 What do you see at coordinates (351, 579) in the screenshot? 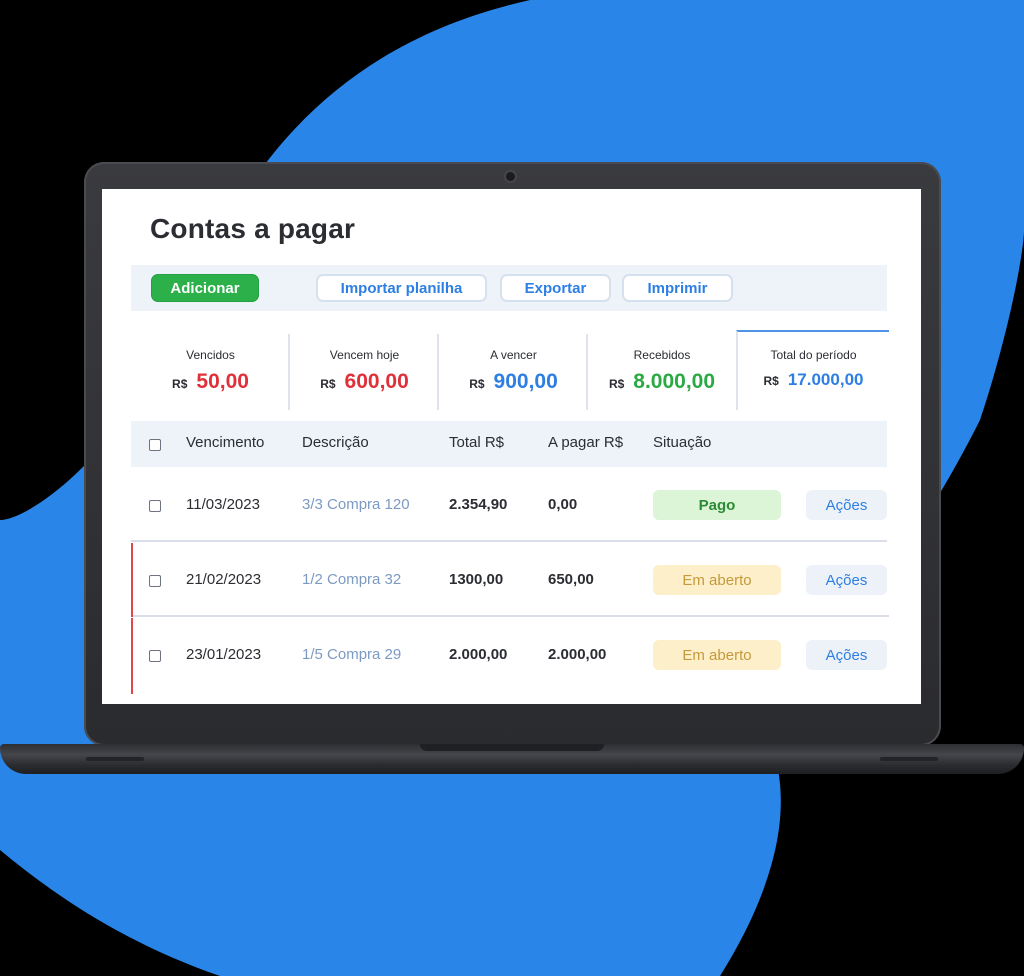
I see `row-description: 1/2 Compra 32` at bounding box center [351, 579].